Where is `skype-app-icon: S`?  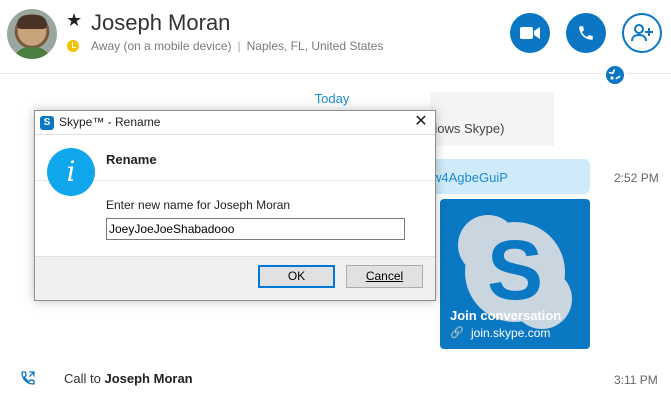 skype-app-icon: S is located at coordinates (47, 123).